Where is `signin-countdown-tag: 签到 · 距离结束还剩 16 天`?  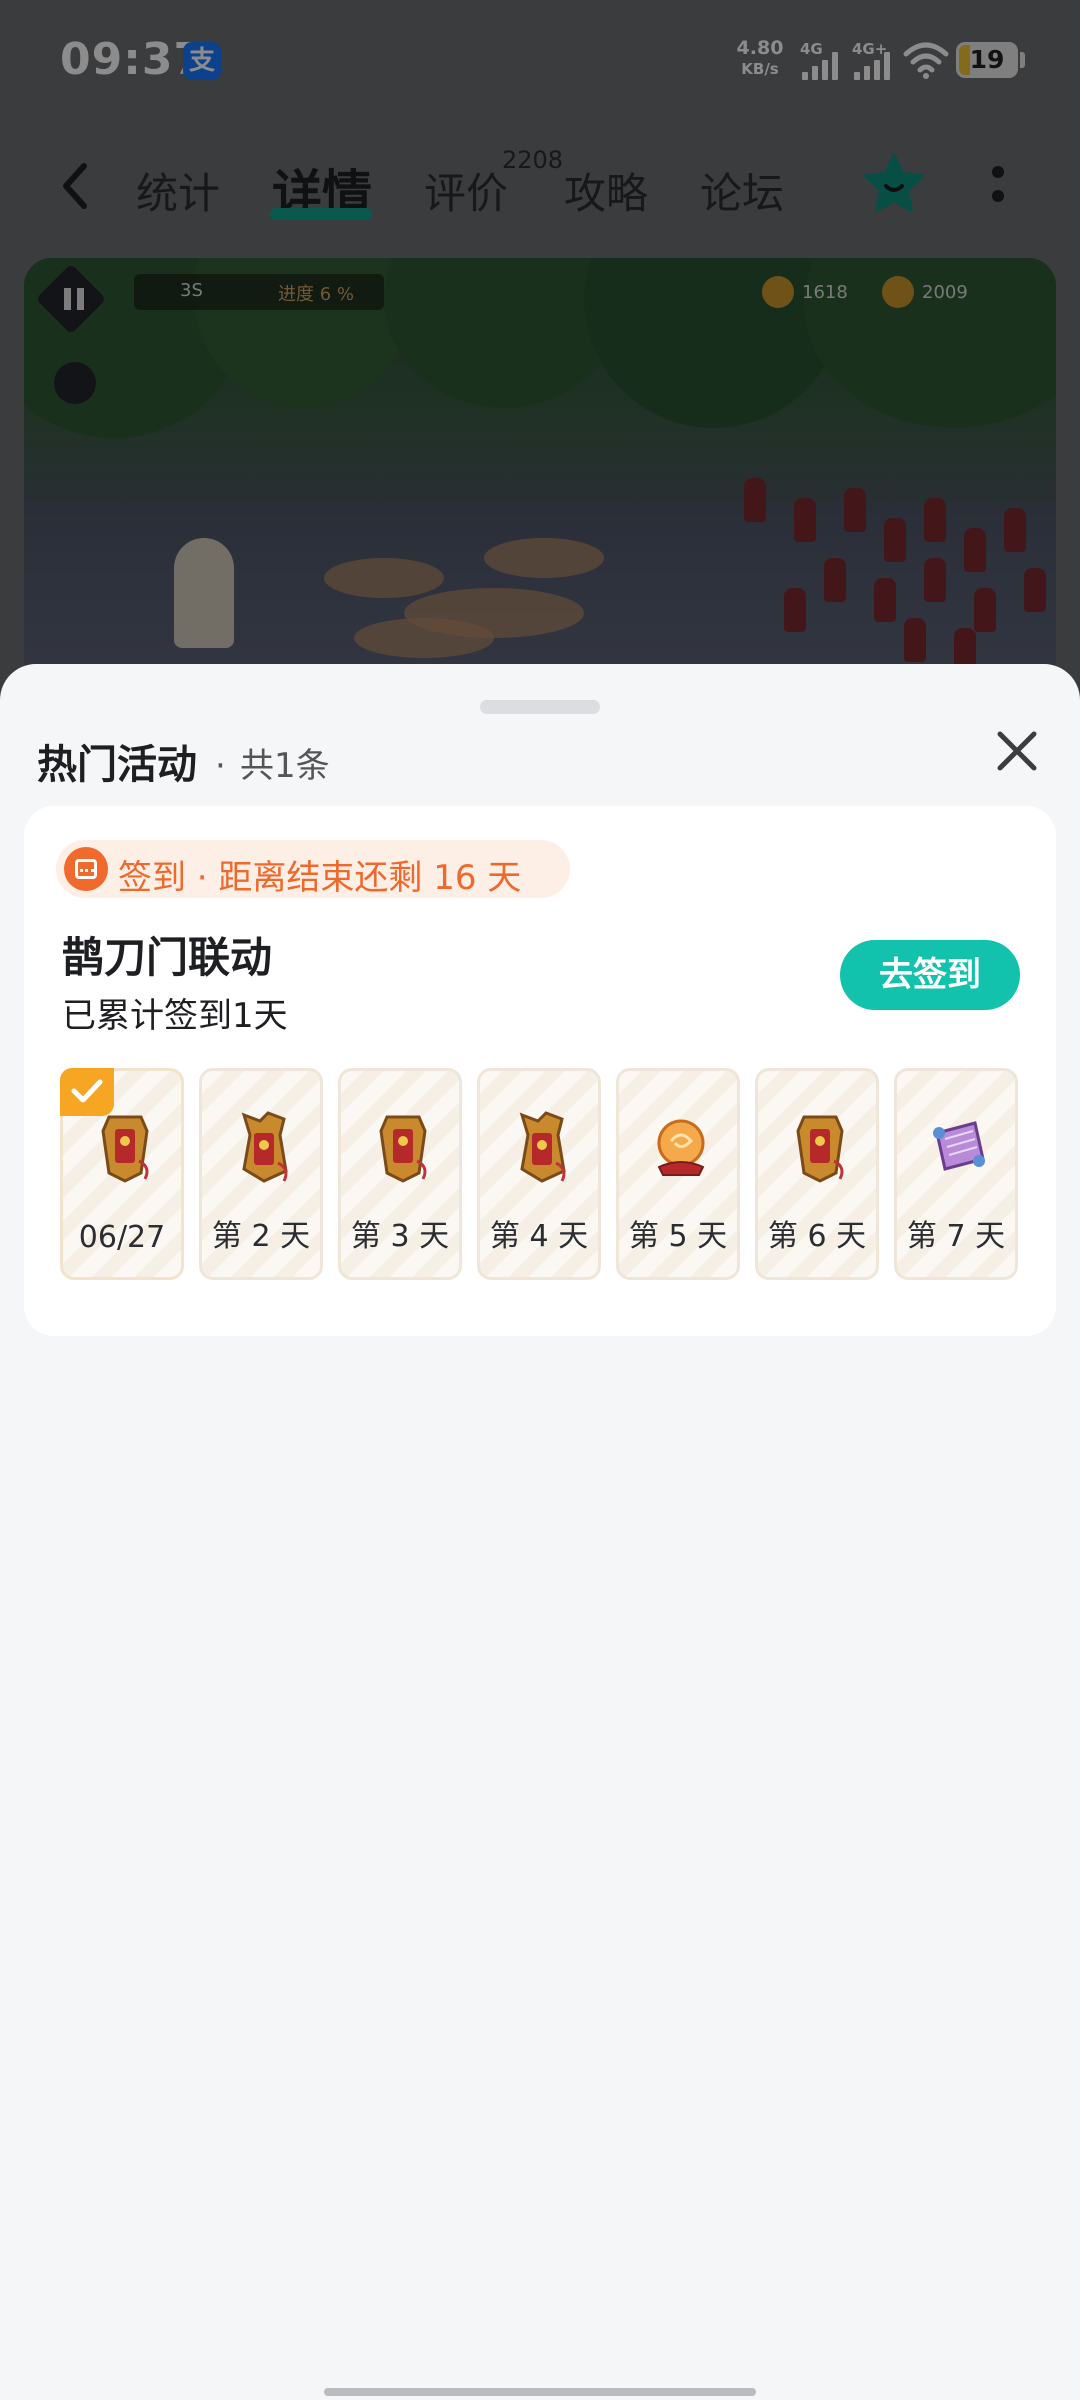 signin-countdown-tag: 签到 · 距离结束还剩 16 天 is located at coordinates (313, 869).